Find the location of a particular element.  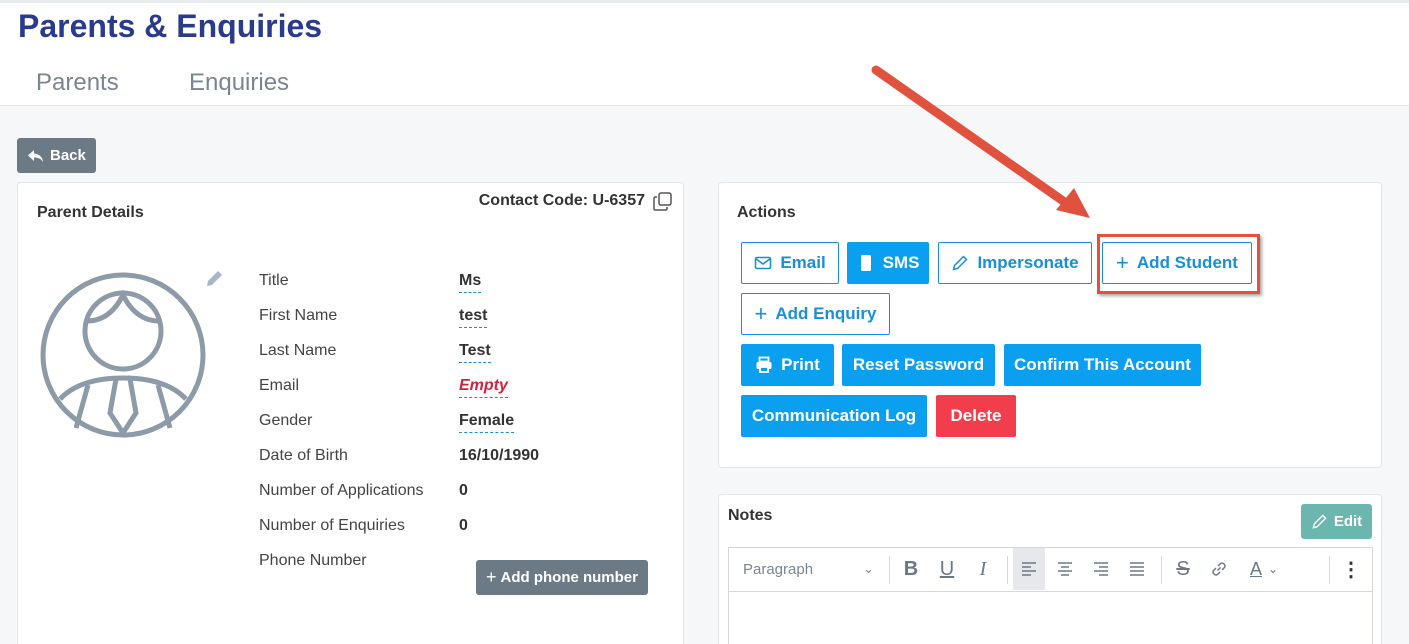

underline-icon: U is located at coordinates (947, 569).